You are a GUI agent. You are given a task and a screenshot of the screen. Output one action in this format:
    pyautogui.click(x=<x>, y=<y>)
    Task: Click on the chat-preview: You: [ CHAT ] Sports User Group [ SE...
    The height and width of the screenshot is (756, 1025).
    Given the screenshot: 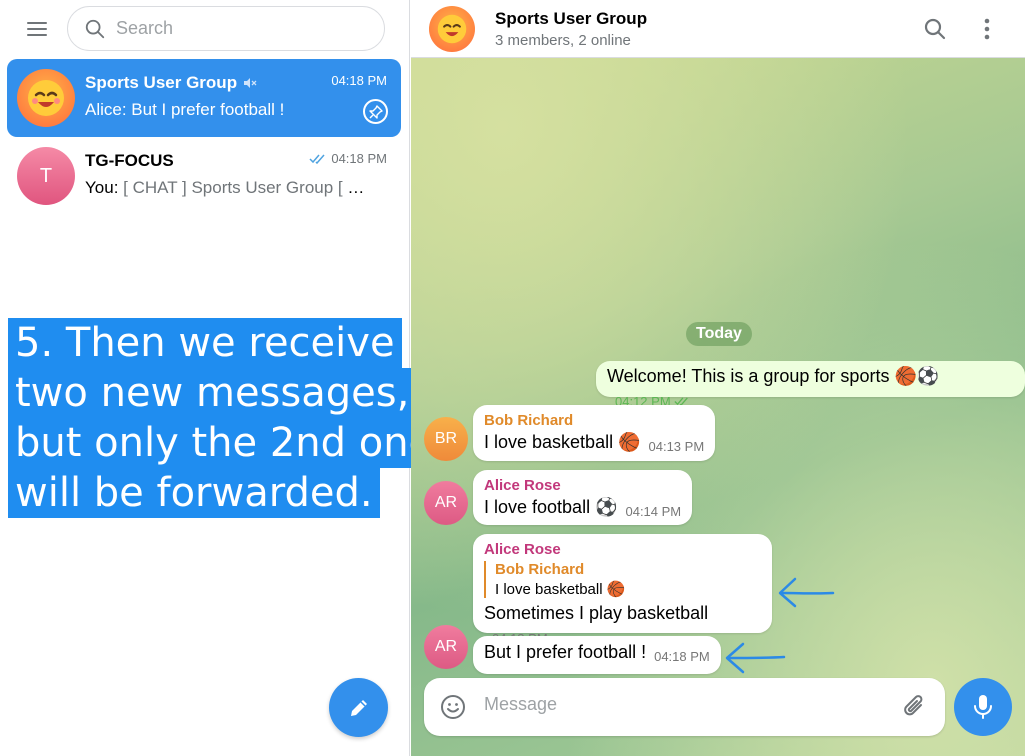 What is the action you would take?
    pyautogui.click(x=230, y=188)
    